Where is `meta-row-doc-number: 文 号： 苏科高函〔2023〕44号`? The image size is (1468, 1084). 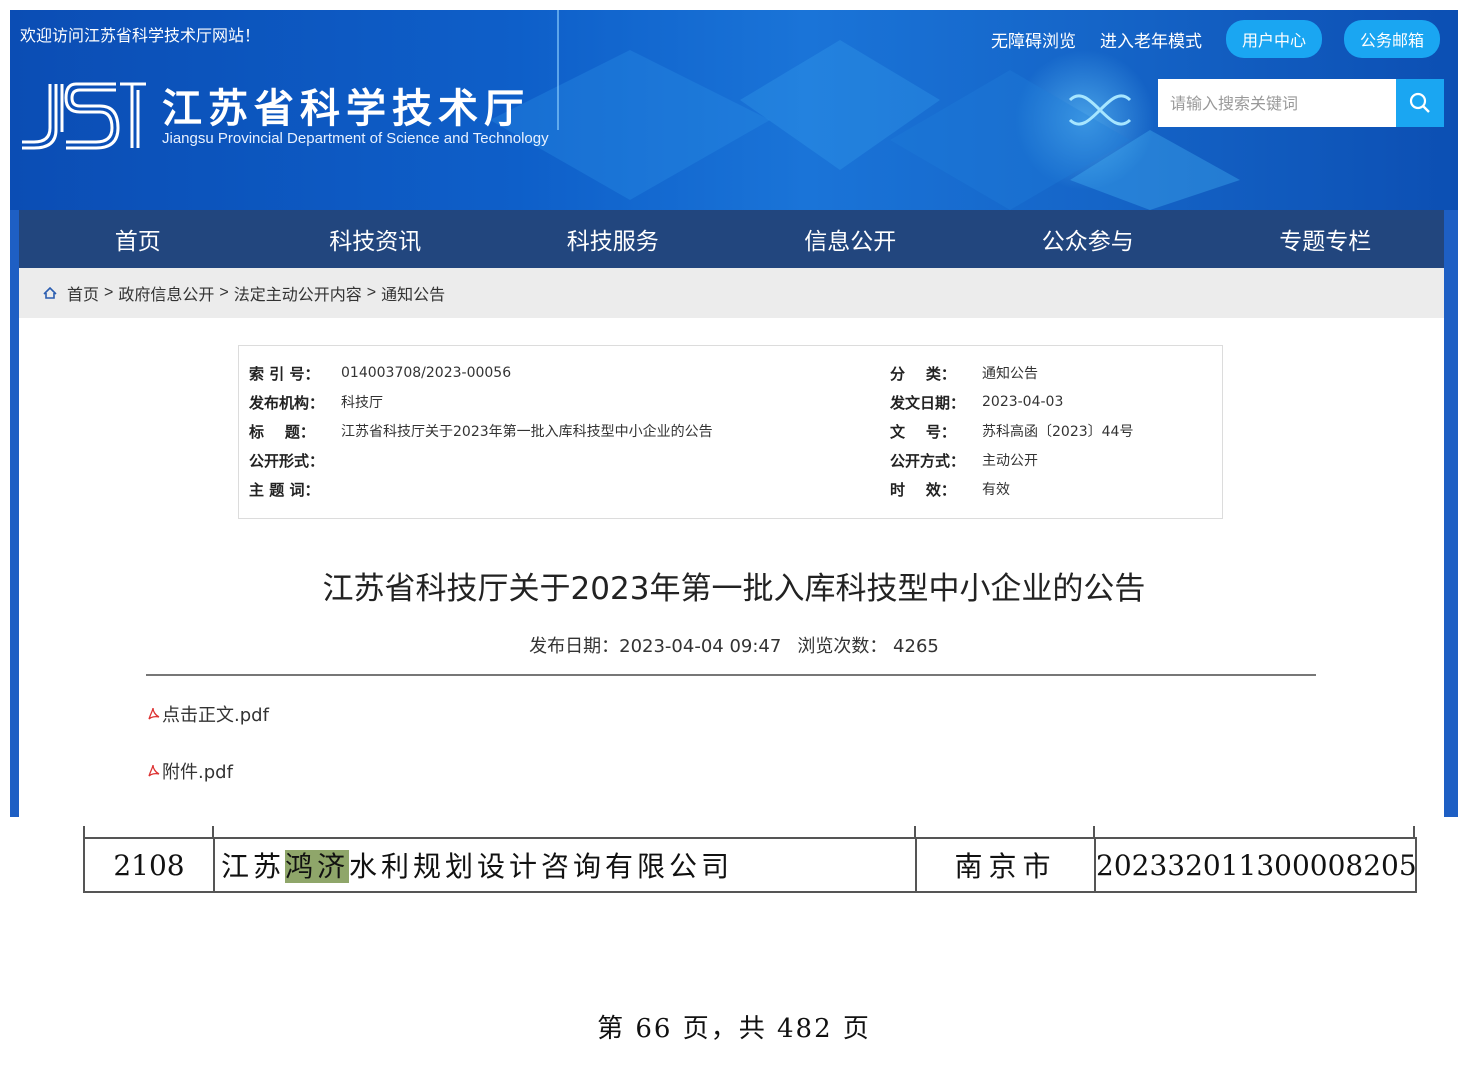
meta-row-doc-number: 文 号： 苏科高函〔2023〕44号 is located at coordinates (1011, 431).